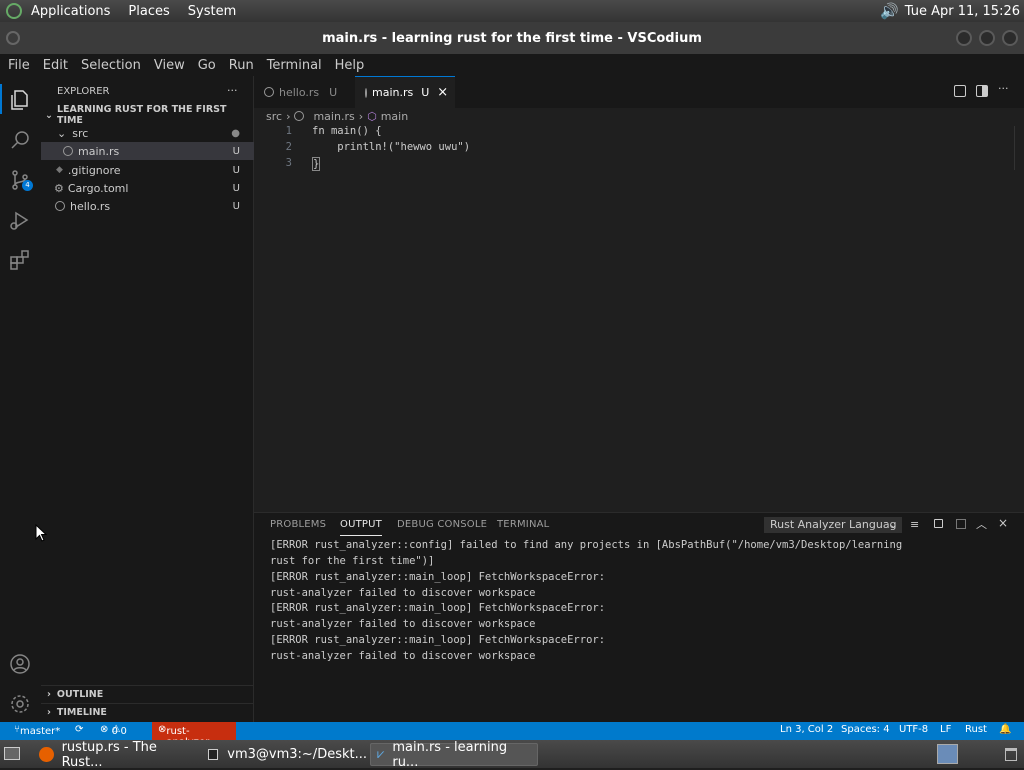 This screenshot has height=770, width=1024. I want to click on close-window-button, so click(1010, 38).